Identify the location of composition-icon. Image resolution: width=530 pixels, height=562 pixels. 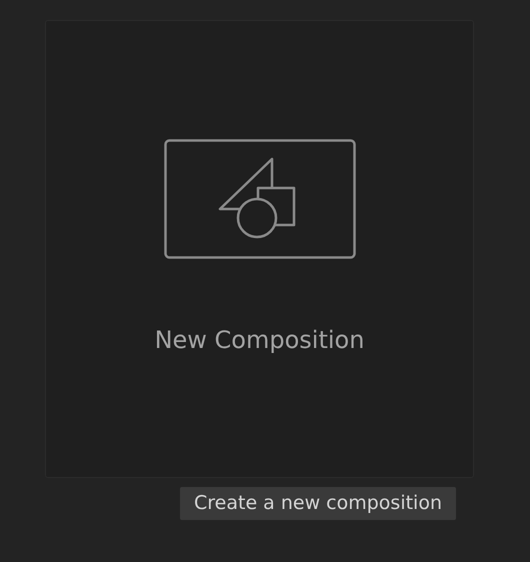
(260, 199).